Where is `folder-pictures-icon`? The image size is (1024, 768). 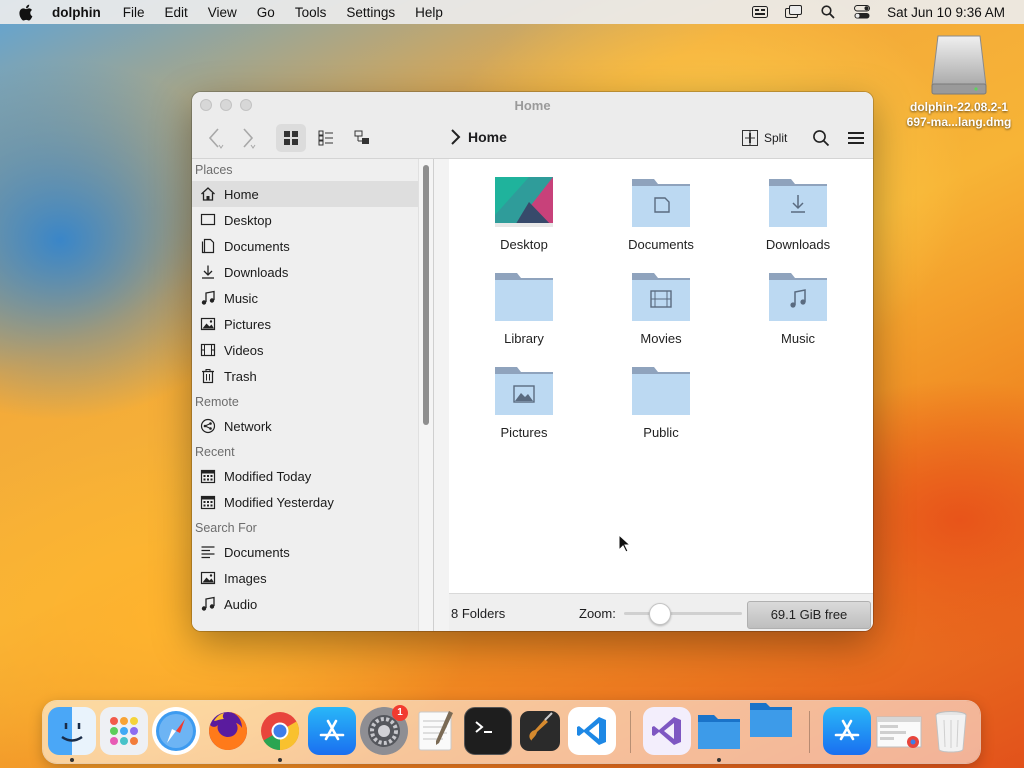
folder-pictures-icon is located at coordinates (524, 390).